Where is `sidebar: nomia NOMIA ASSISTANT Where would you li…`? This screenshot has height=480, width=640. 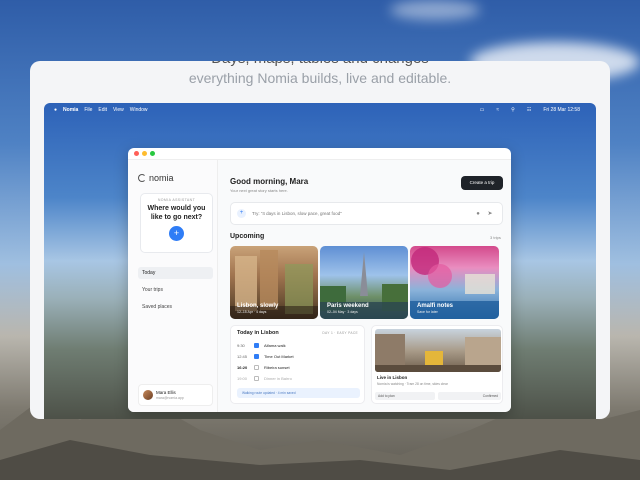
sidebar: nomia NOMIA ASSISTANT Where would you li… is located at coordinates (173, 286).